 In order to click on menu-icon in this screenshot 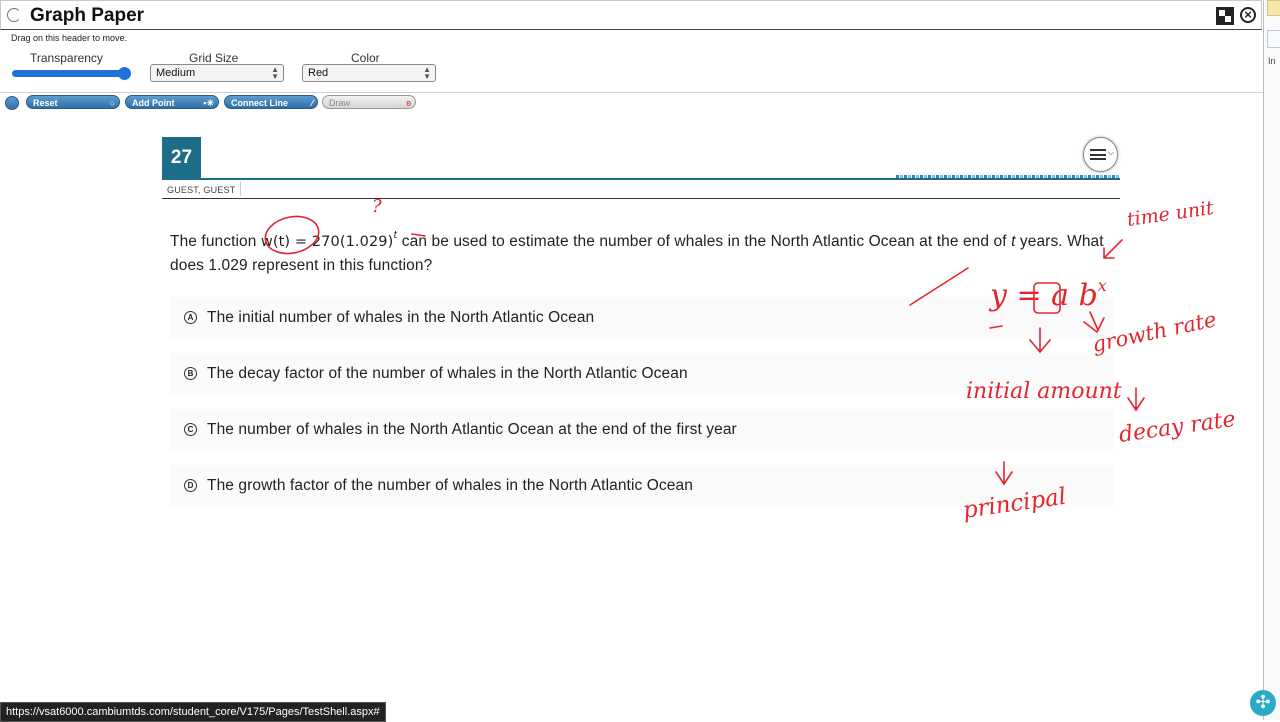, I will do `click(1098, 154)`.